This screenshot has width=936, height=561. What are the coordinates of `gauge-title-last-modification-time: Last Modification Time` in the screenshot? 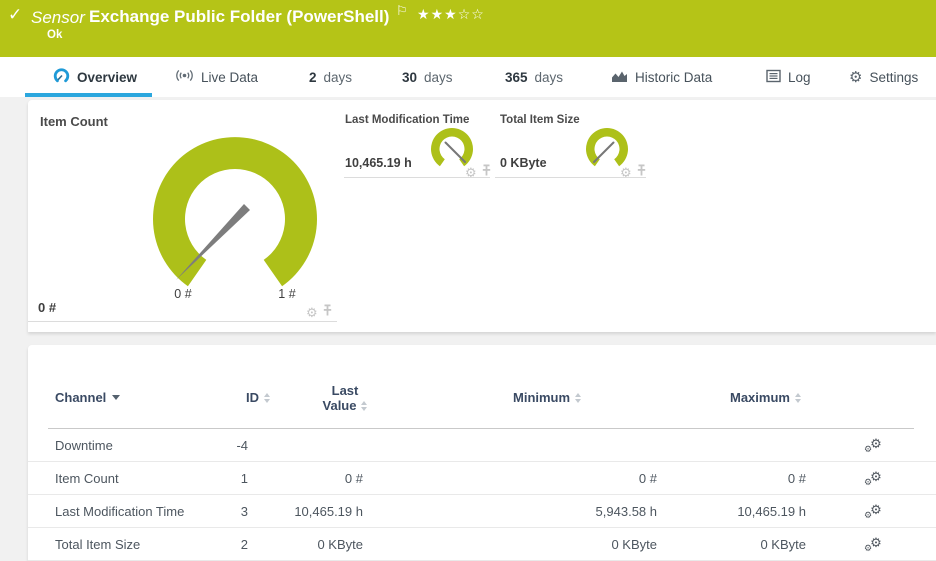 It's located at (407, 120).